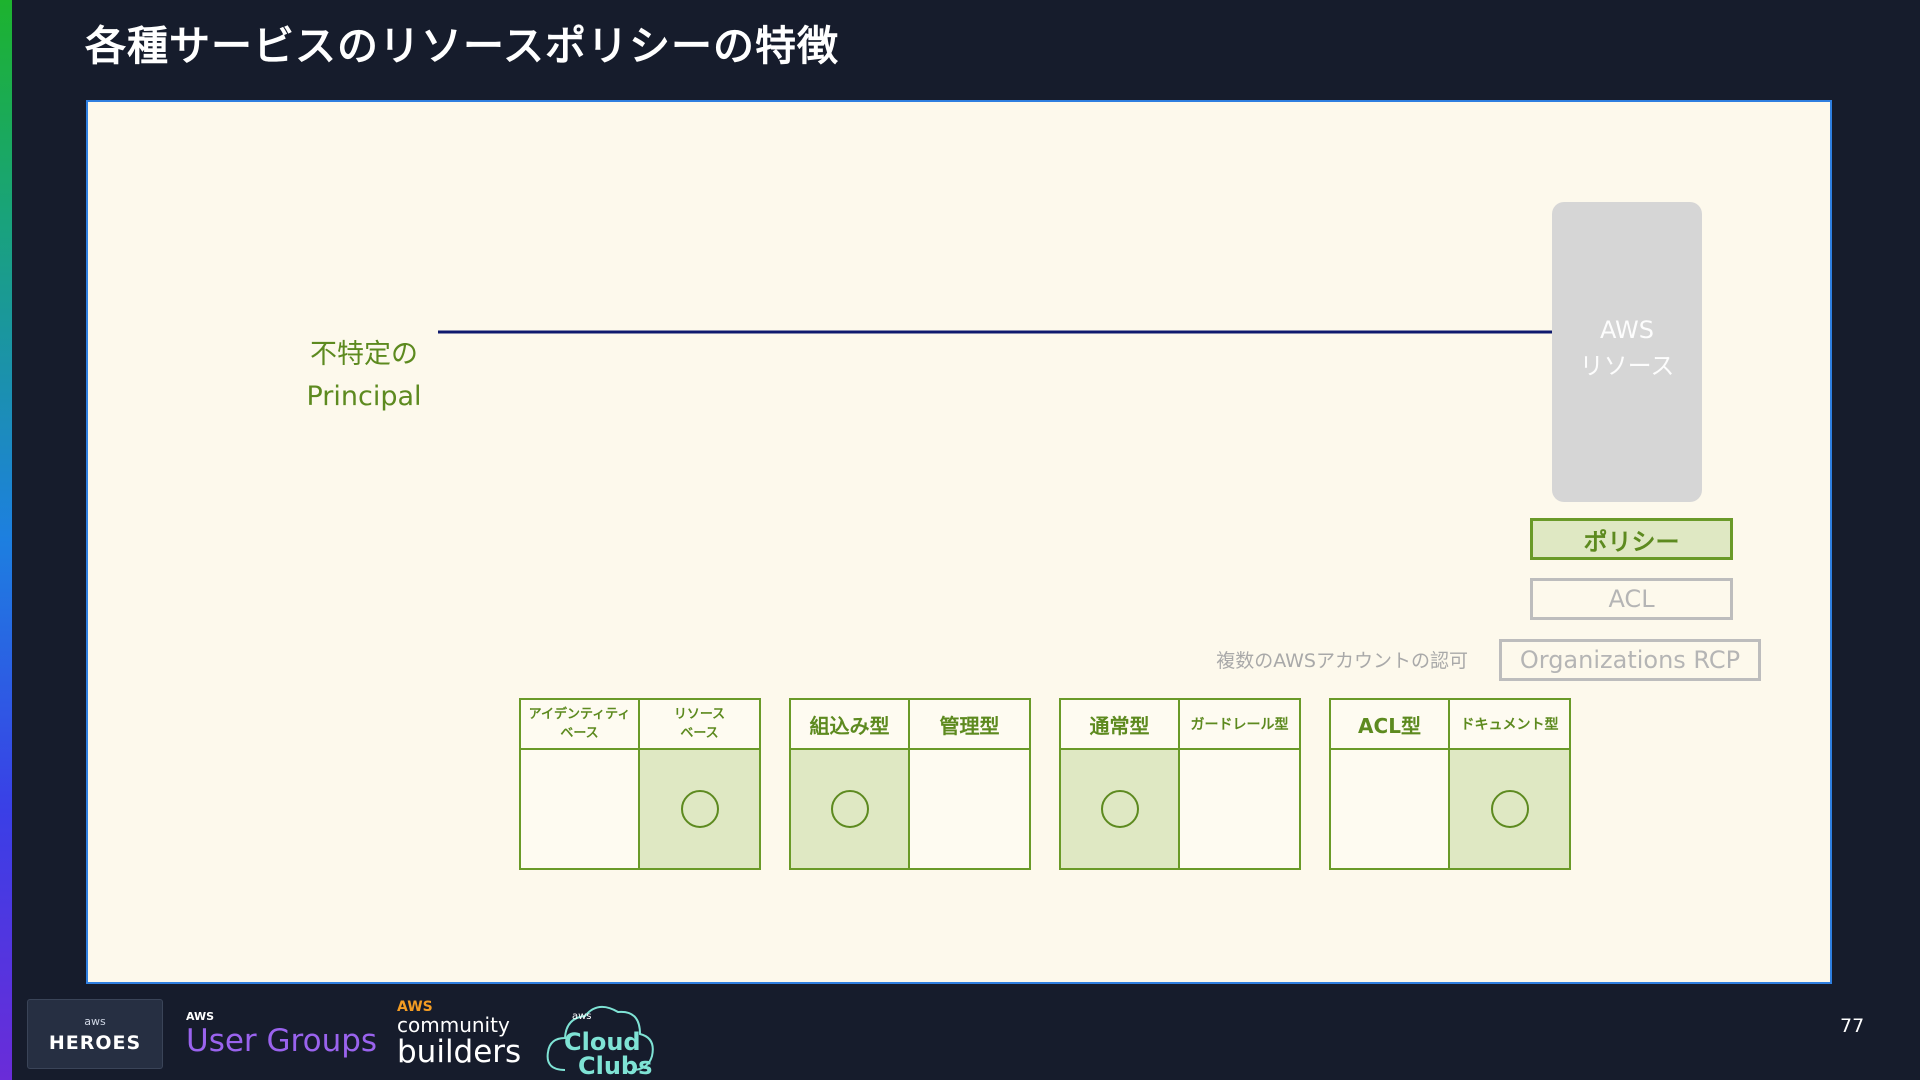 The height and width of the screenshot is (1080, 1920). What do you see at coordinates (615, 1066) in the screenshot?
I see `cc-line2-text: Clubs` at bounding box center [615, 1066].